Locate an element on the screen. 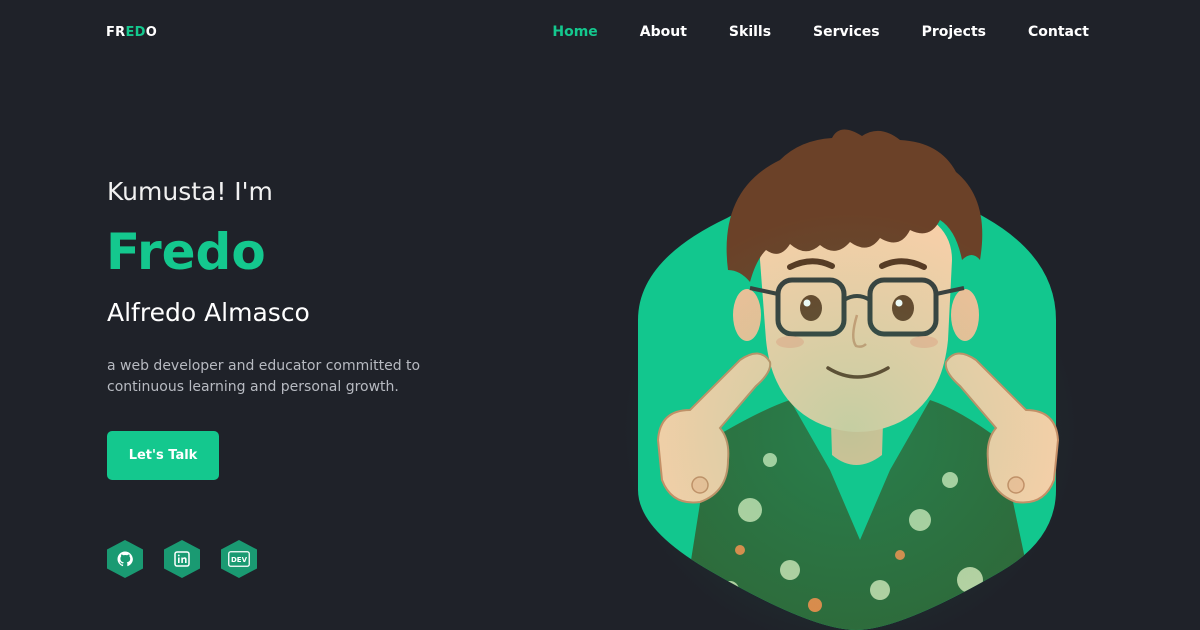  linkedin-icon is located at coordinates (182, 559).